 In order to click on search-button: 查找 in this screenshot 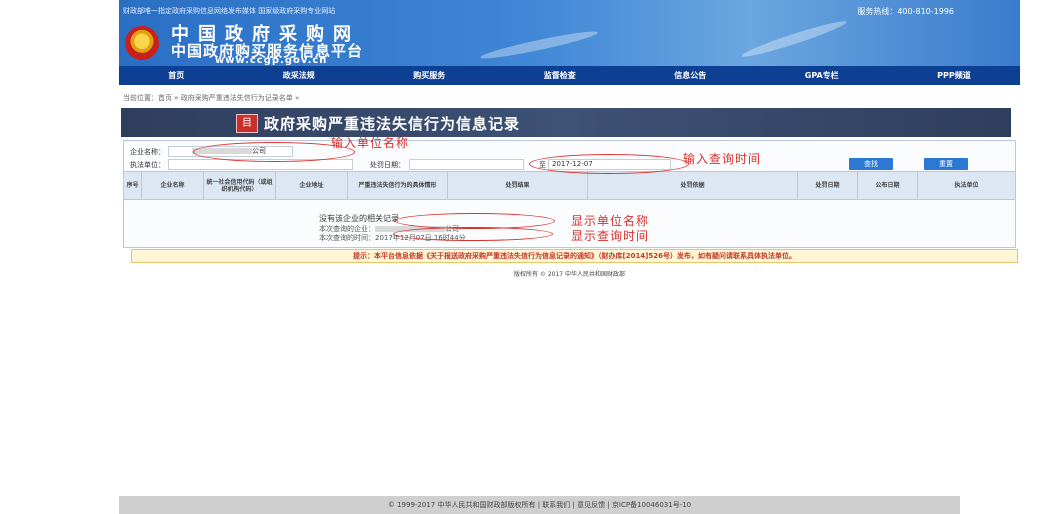, I will do `click(871, 164)`.